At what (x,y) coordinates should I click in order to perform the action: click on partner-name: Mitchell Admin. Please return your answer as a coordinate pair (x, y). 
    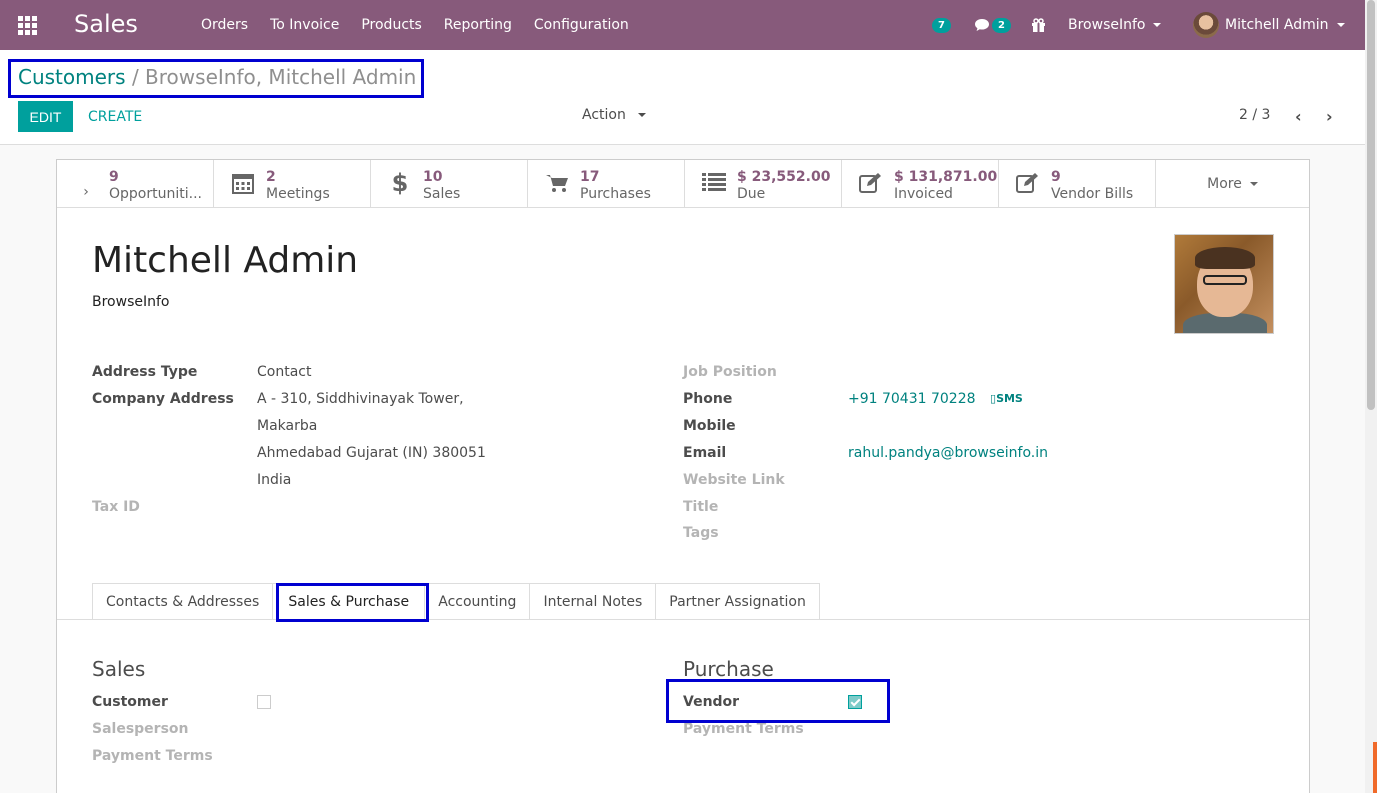
    Looking at the image, I should click on (225, 260).